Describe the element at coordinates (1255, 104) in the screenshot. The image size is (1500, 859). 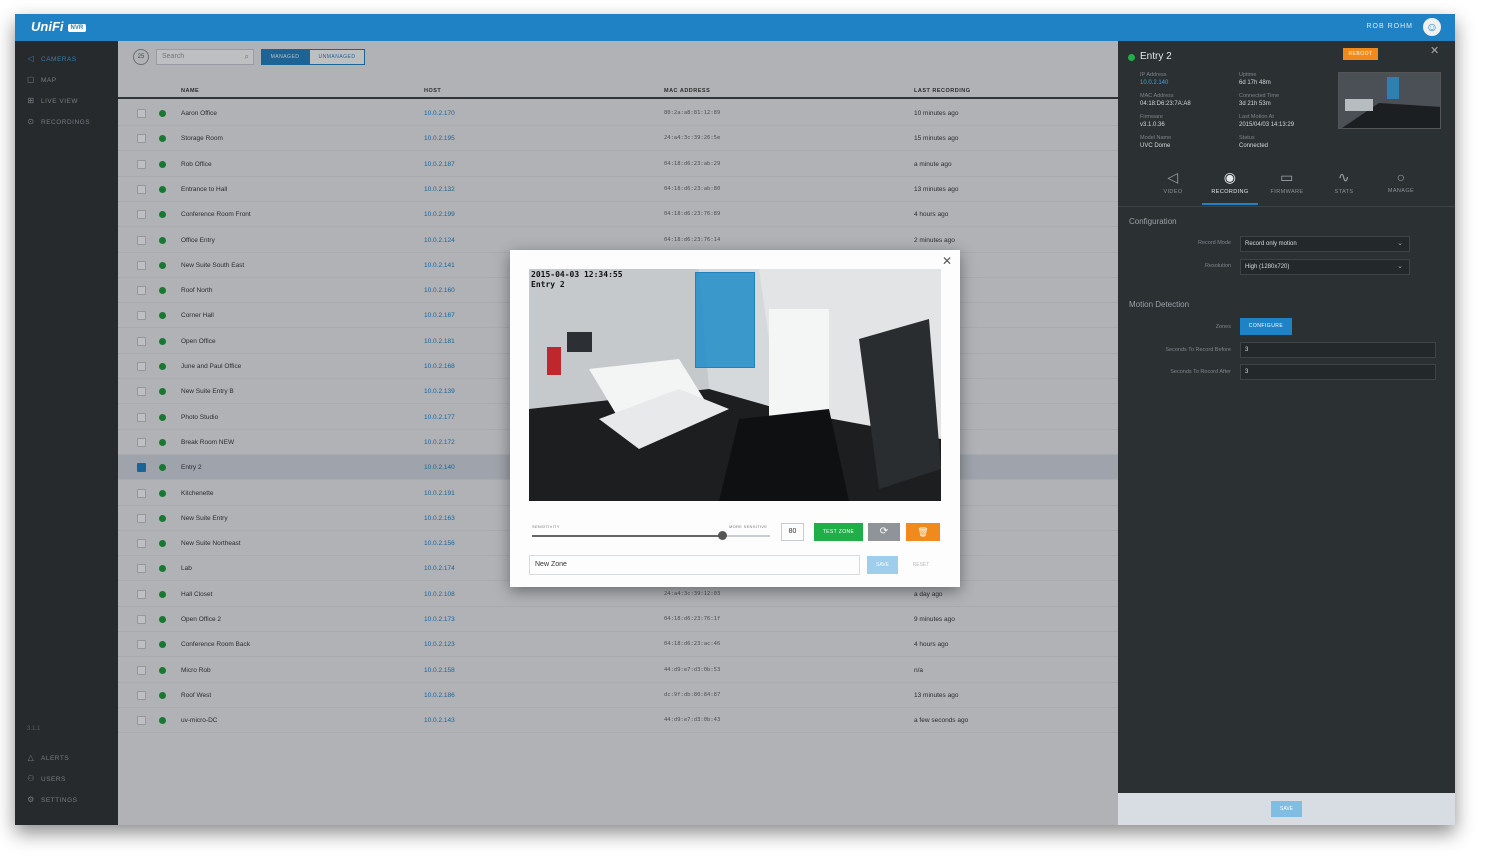
I see `meta-value: 3d 21h 53m` at that location.